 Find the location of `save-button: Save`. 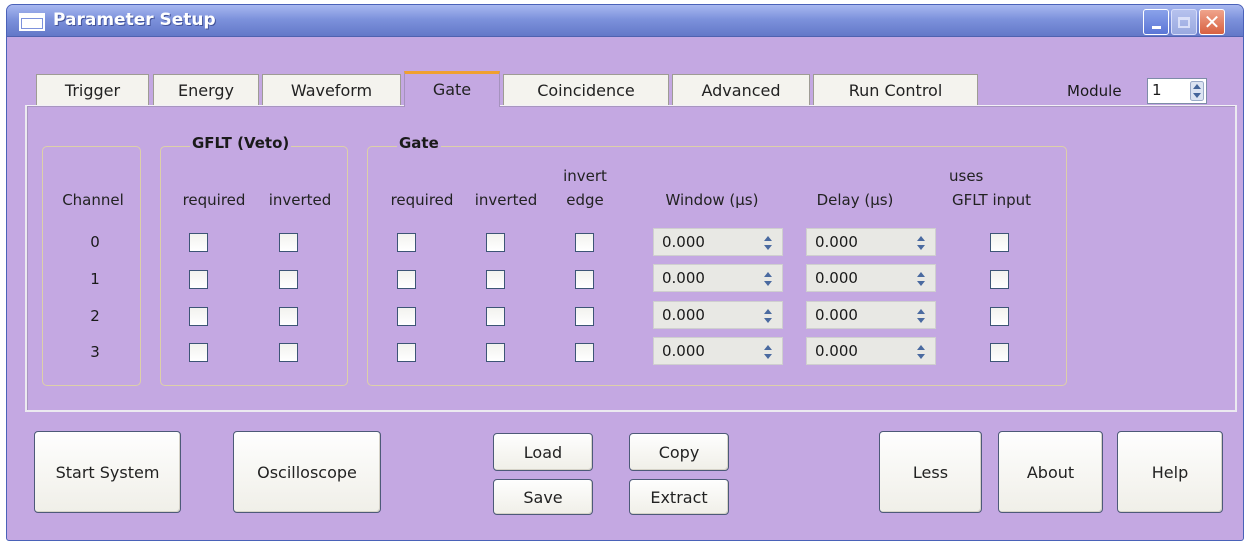

save-button: Save is located at coordinates (543, 497).